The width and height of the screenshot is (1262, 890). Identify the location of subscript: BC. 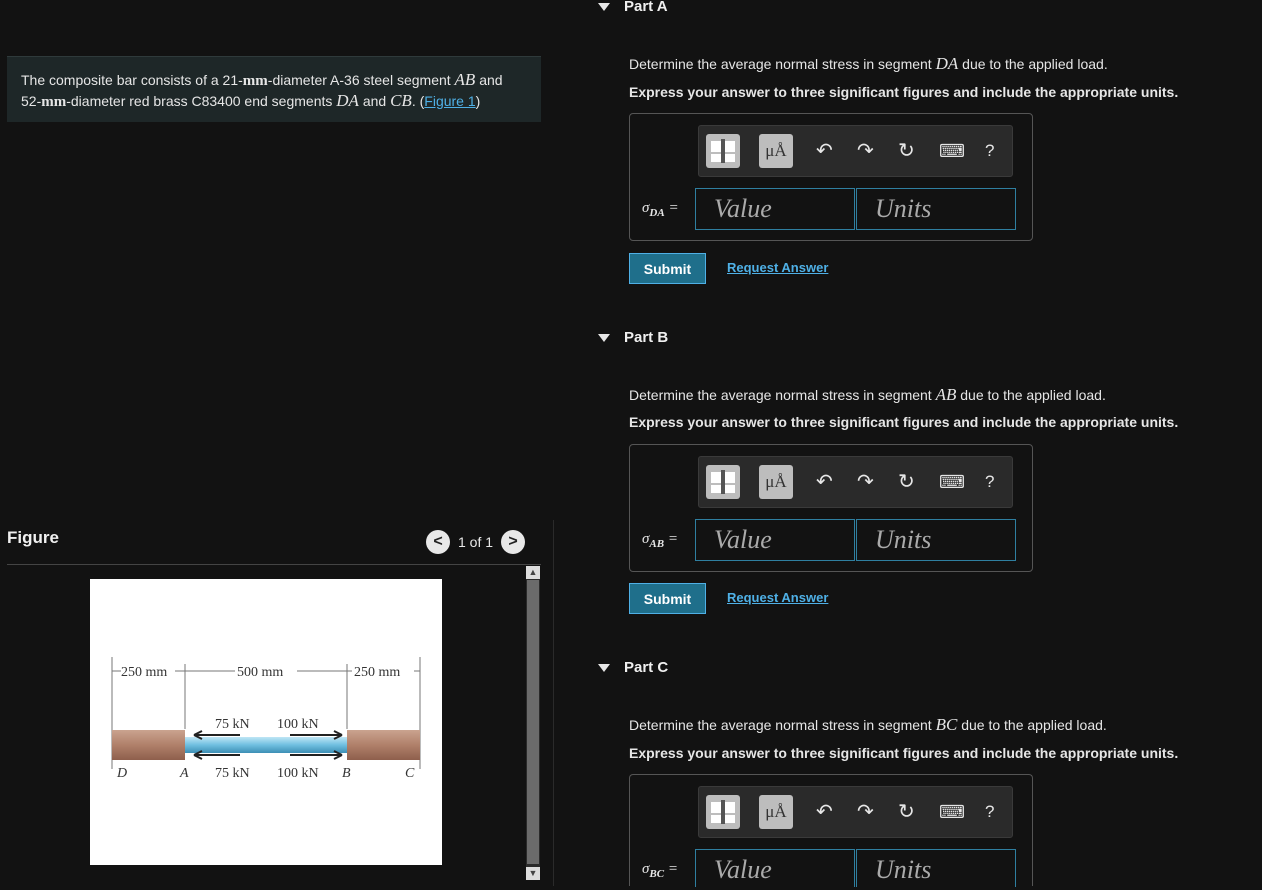
(657, 874).